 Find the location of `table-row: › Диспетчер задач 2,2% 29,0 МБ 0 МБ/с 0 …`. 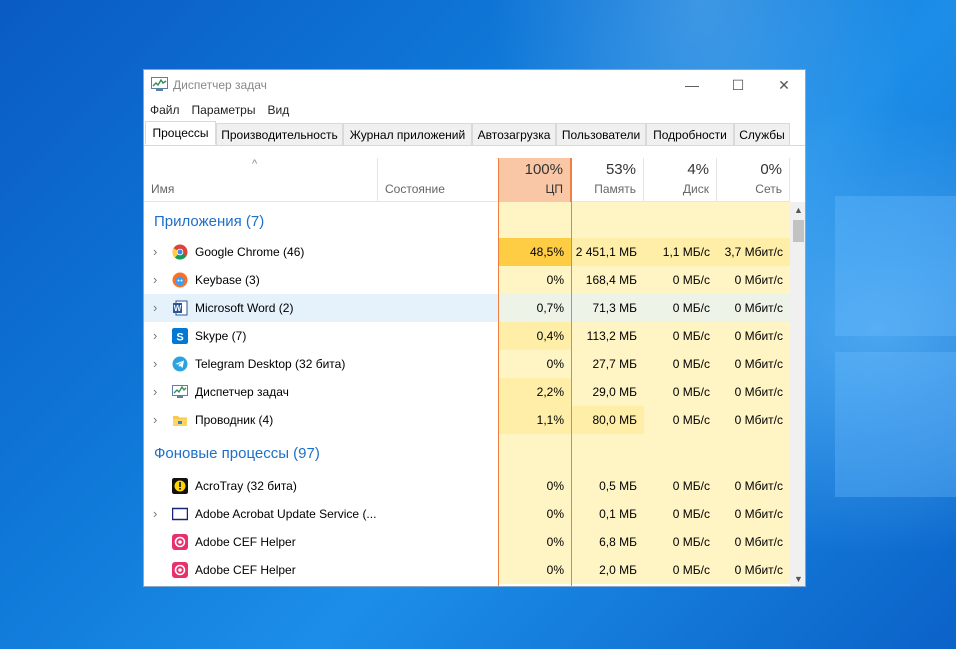

table-row: › Диспетчер задач 2,2% 29,0 МБ 0 МБ/с 0 … is located at coordinates (467, 392).